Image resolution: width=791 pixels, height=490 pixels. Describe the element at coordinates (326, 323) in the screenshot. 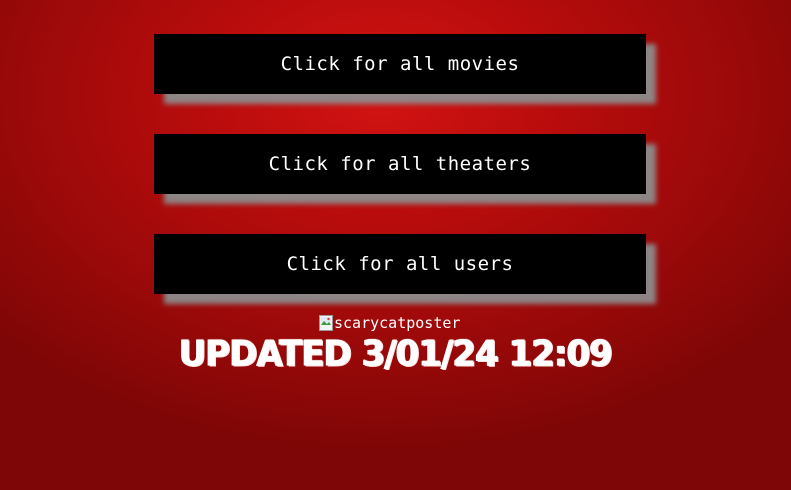

I see `broken-image-icon` at that location.